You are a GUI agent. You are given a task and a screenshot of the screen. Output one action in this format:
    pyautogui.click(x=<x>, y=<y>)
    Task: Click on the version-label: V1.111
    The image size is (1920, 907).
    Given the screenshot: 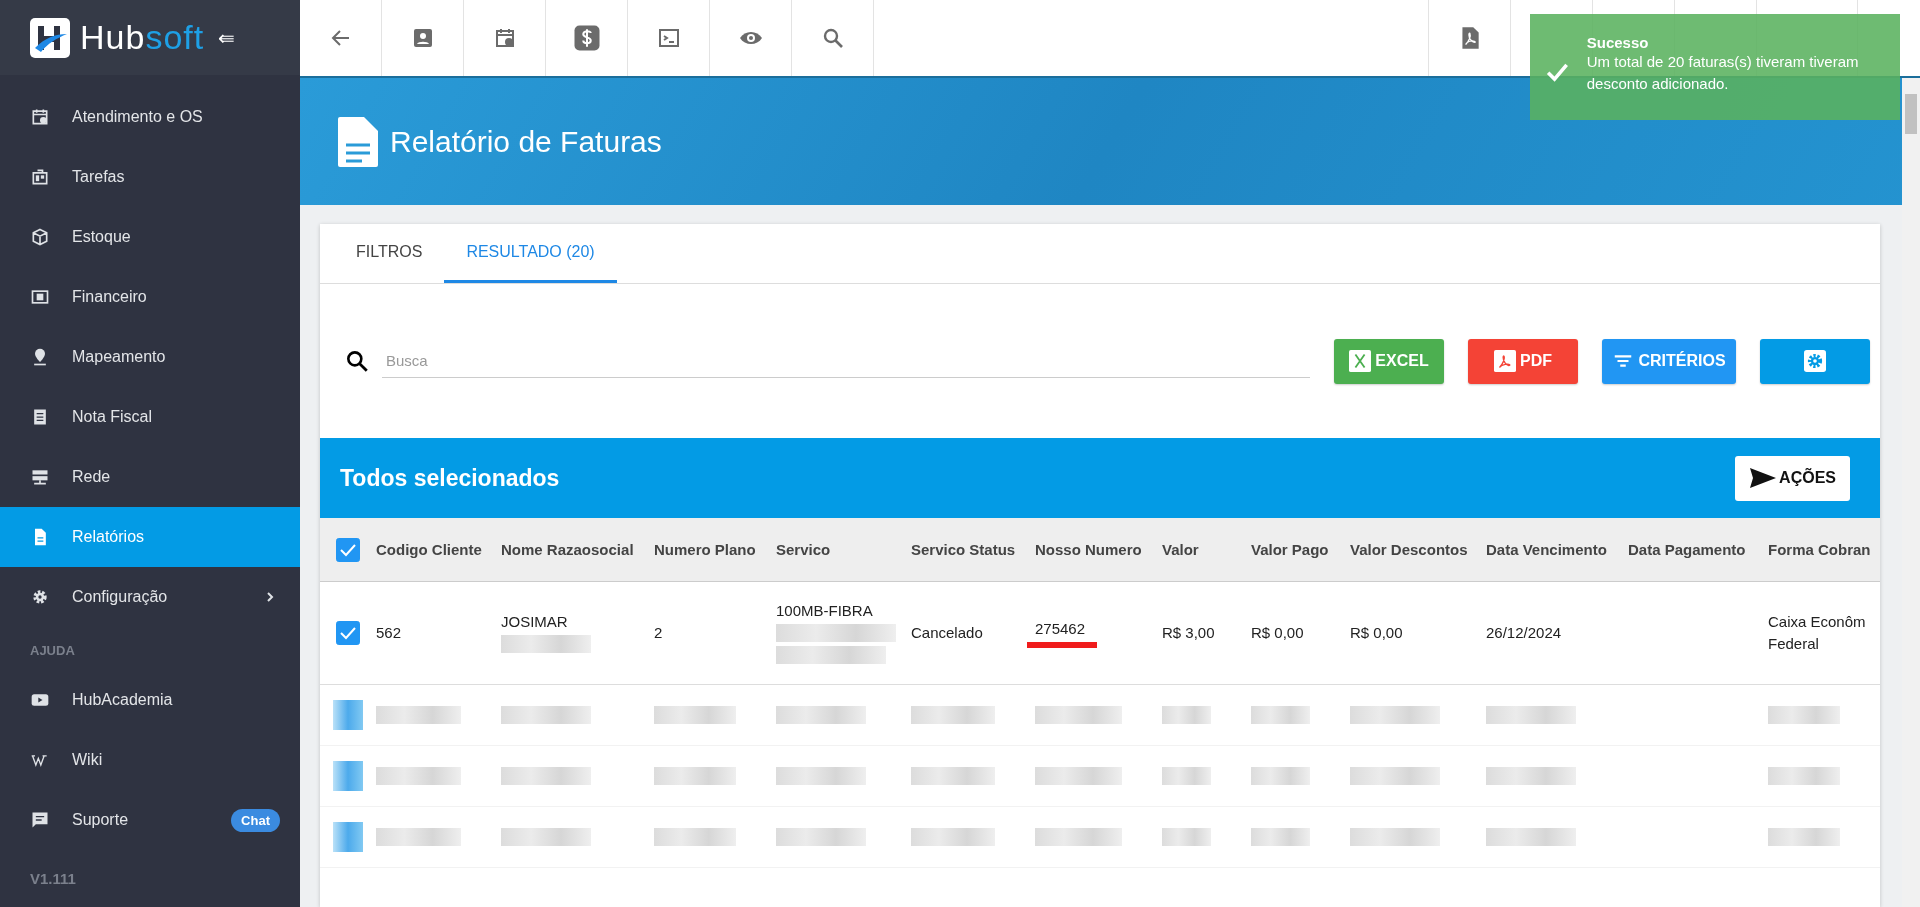 What is the action you would take?
    pyautogui.click(x=53, y=879)
    